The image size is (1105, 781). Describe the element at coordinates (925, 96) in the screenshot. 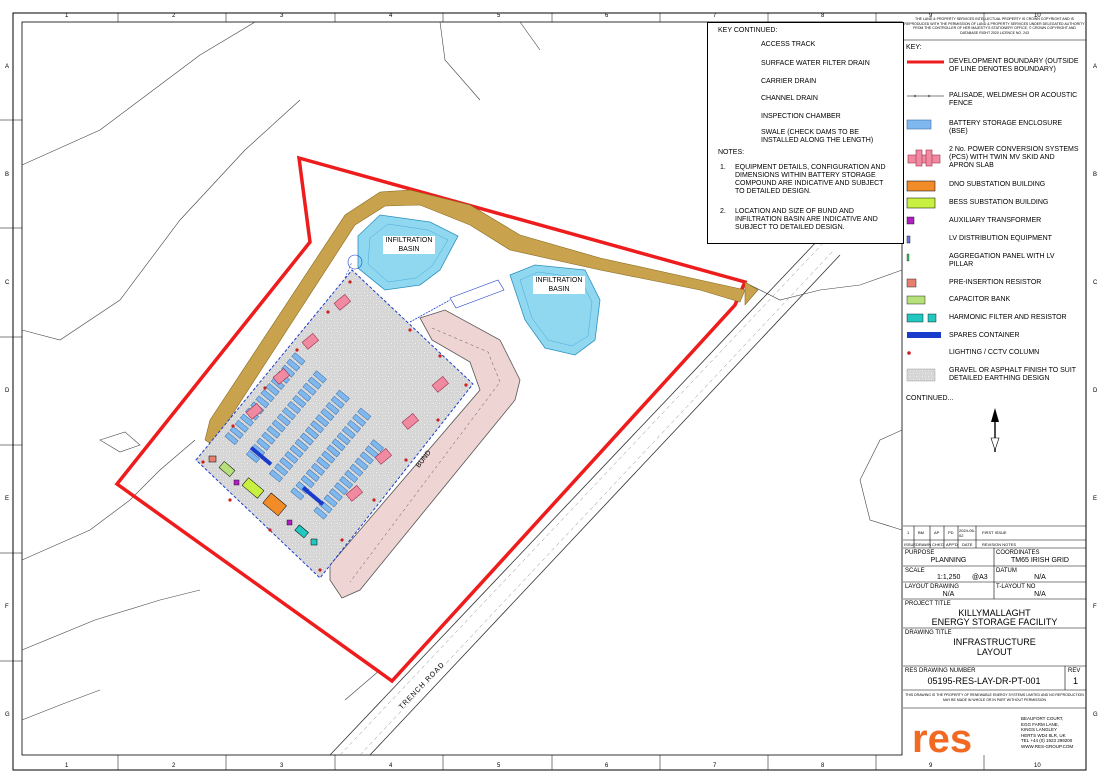

I see `fence-line` at that location.